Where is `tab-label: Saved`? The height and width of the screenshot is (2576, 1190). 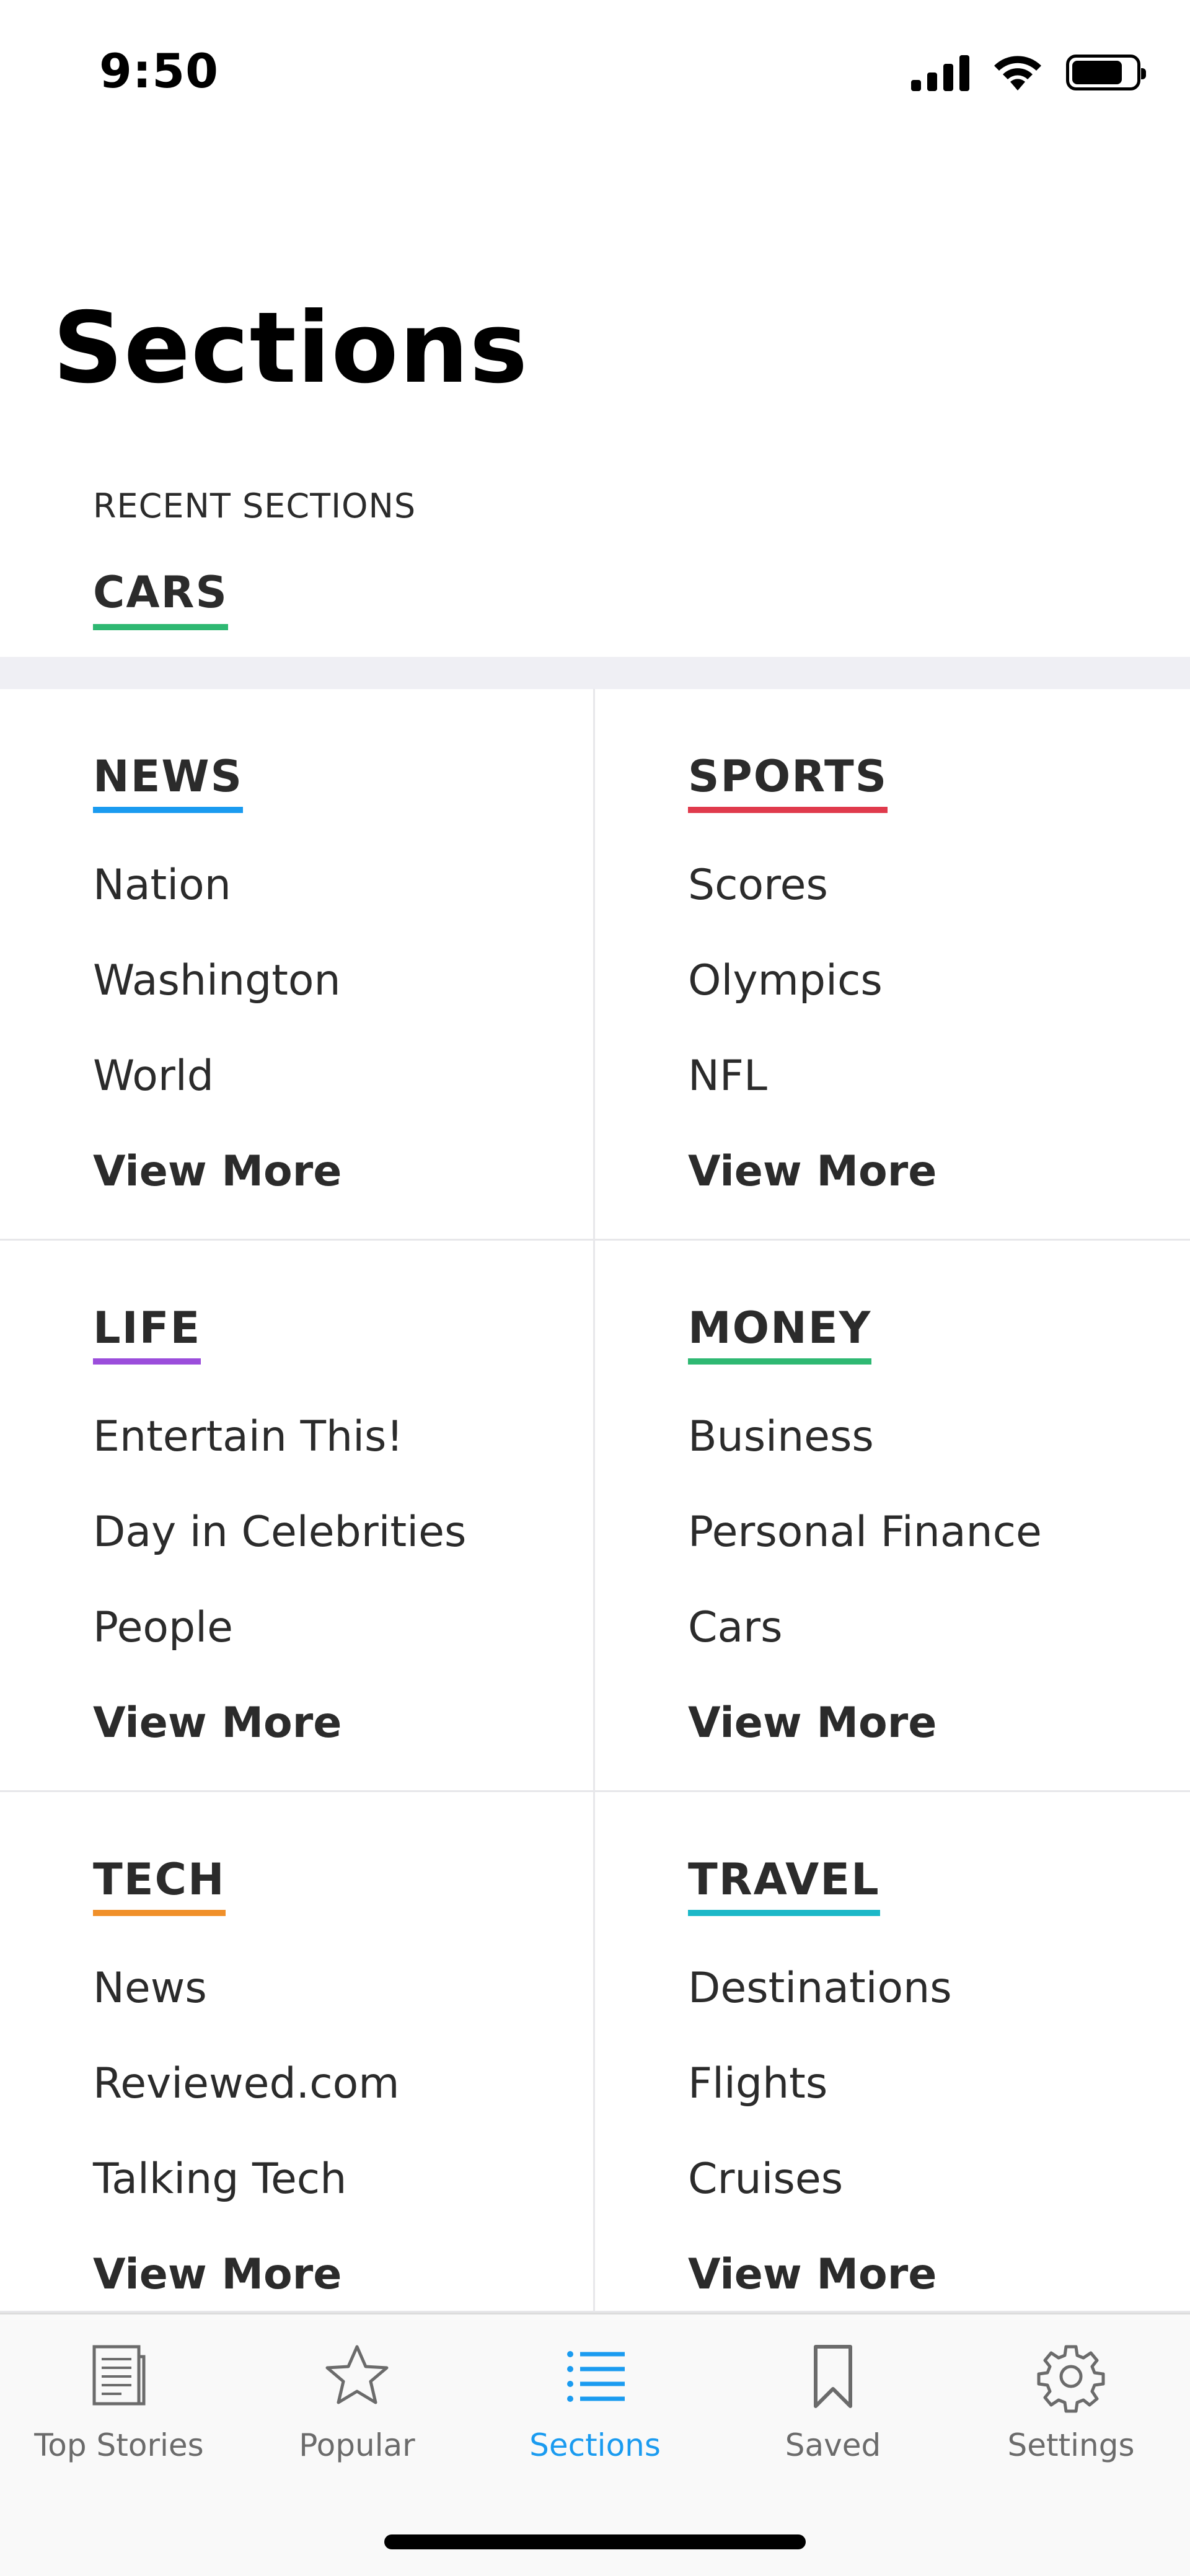 tab-label: Saved is located at coordinates (833, 2445).